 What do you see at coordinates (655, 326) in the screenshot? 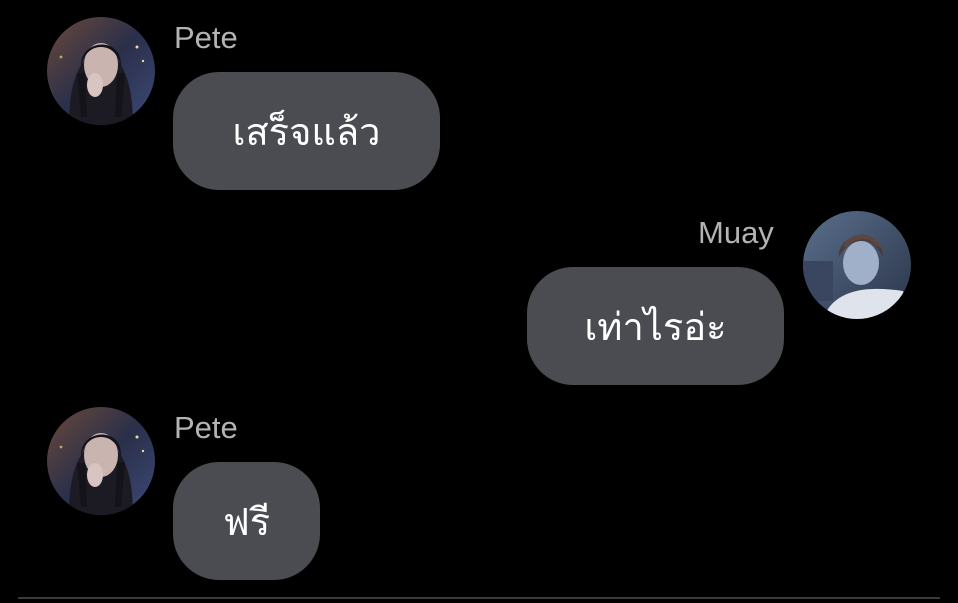
I see `message-bubble: เท่าไรอ่ะ` at bounding box center [655, 326].